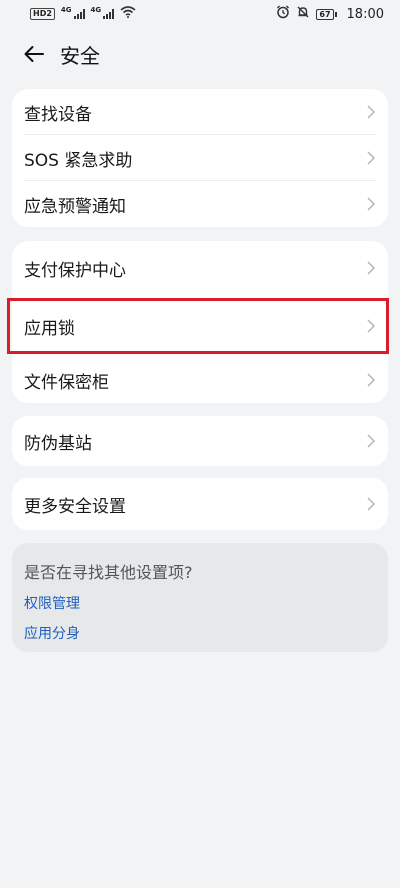  Describe the element at coordinates (108, 572) in the screenshot. I see `suggestions-title: 是否在寻找其他设置项?` at that location.